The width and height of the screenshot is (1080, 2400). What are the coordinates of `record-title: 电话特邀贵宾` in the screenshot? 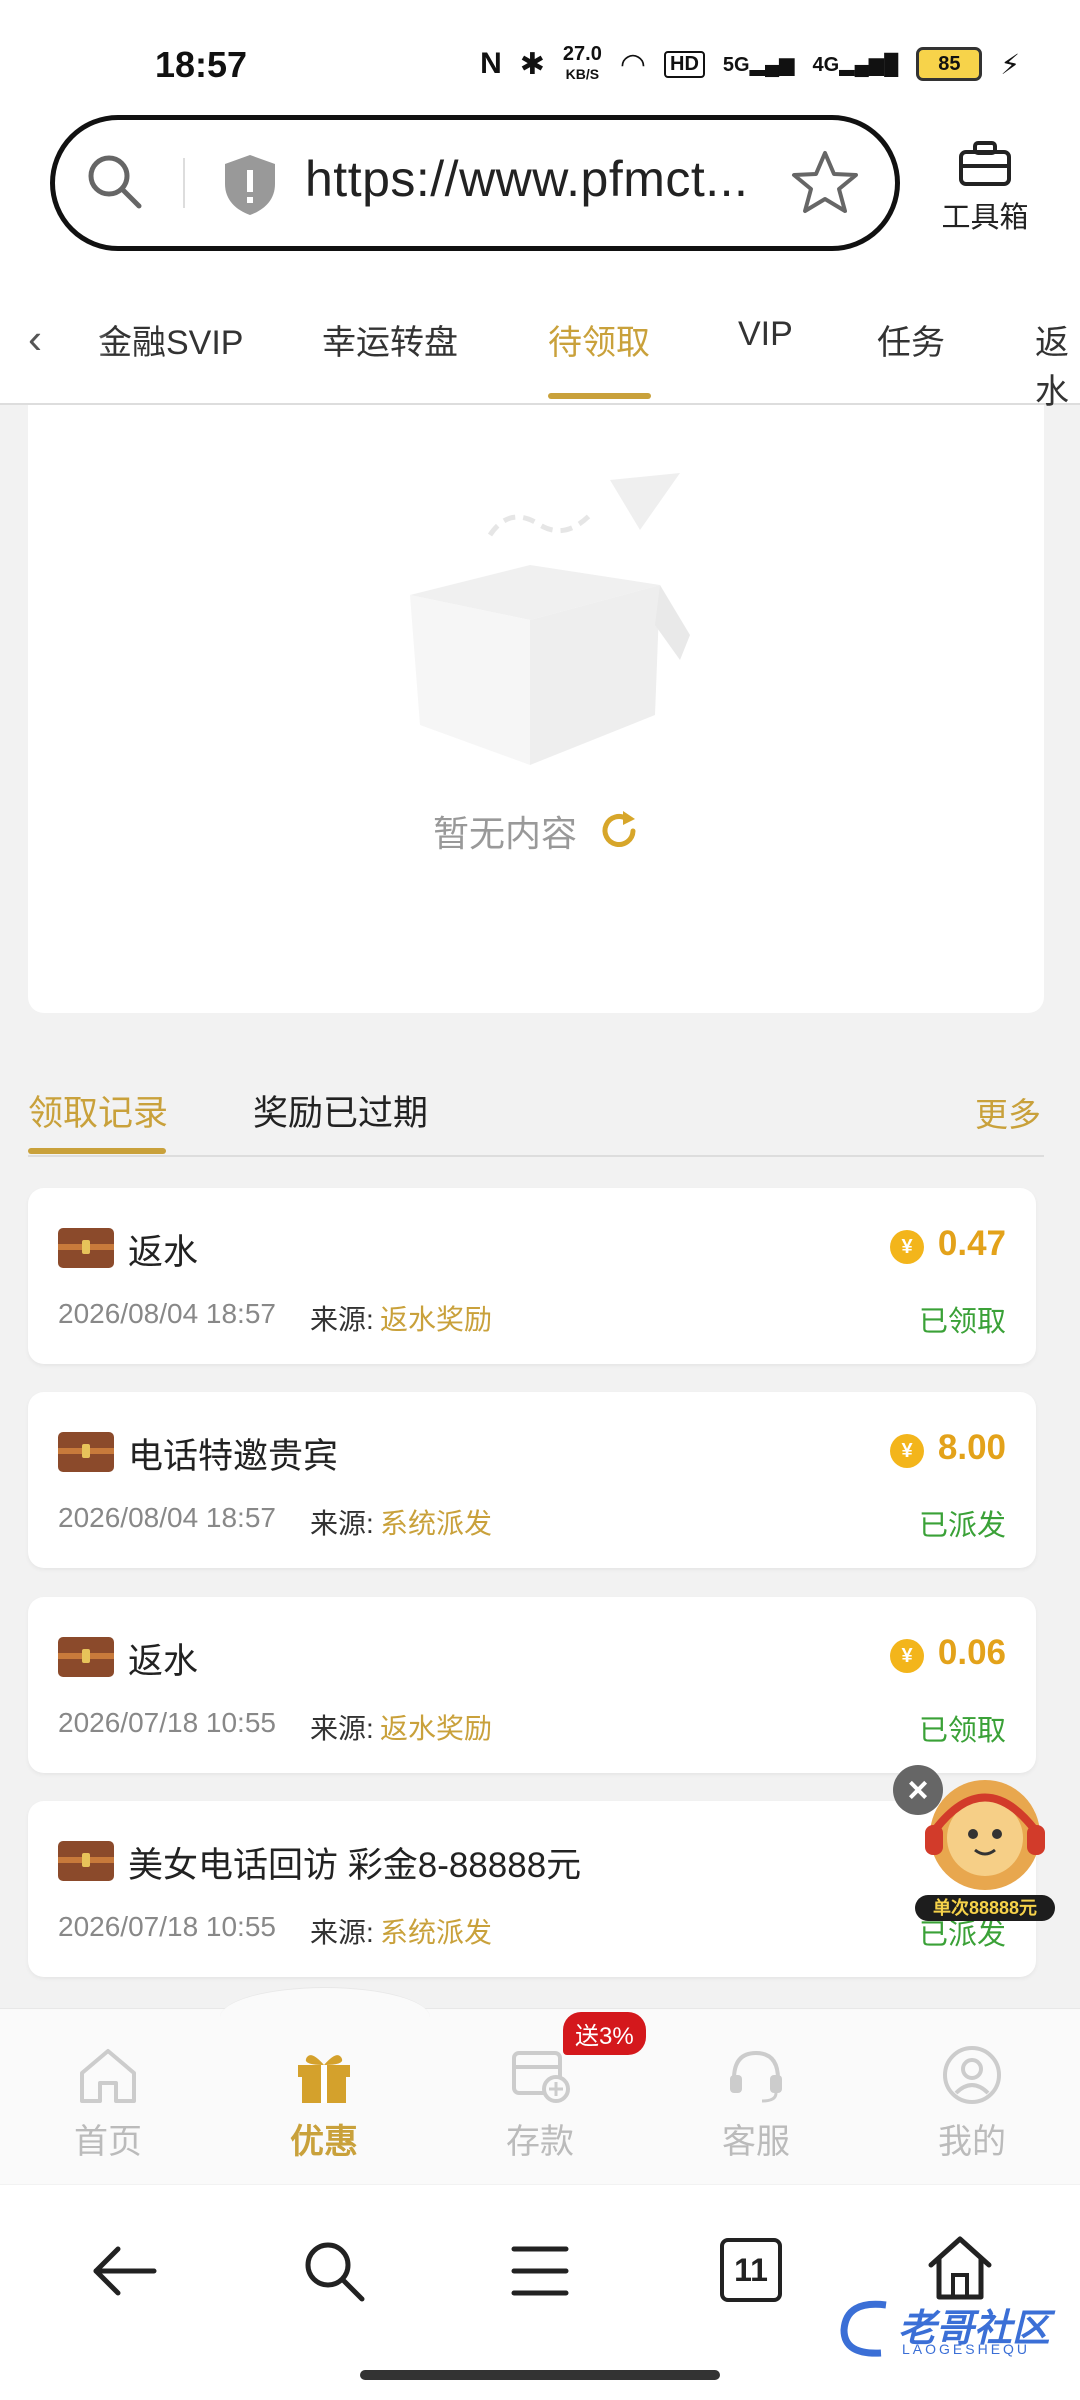 It's located at (233, 1456).